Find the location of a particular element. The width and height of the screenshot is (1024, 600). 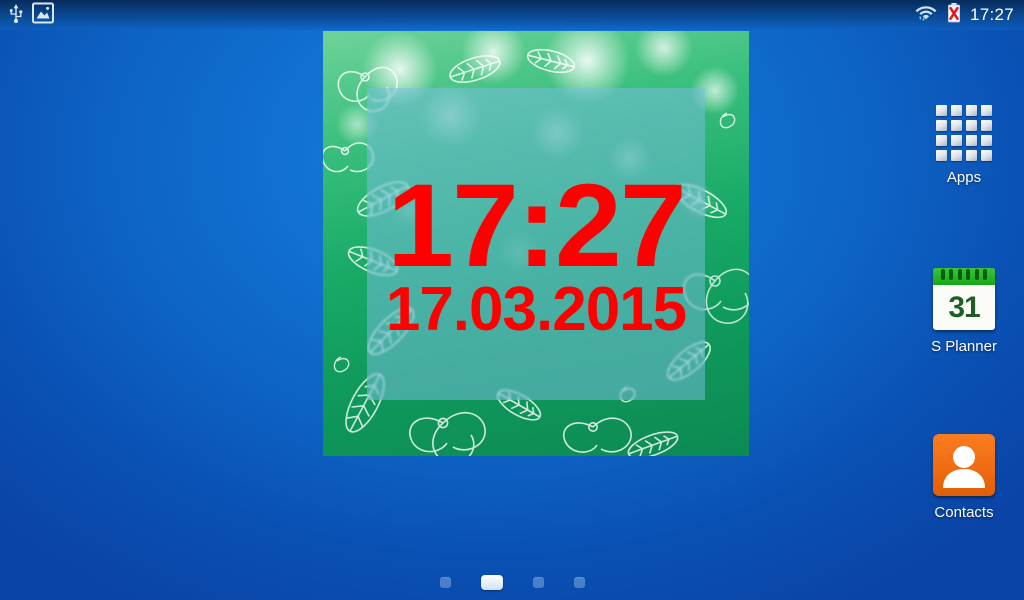

calendar-icon: 31 is located at coordinates (964, 299).